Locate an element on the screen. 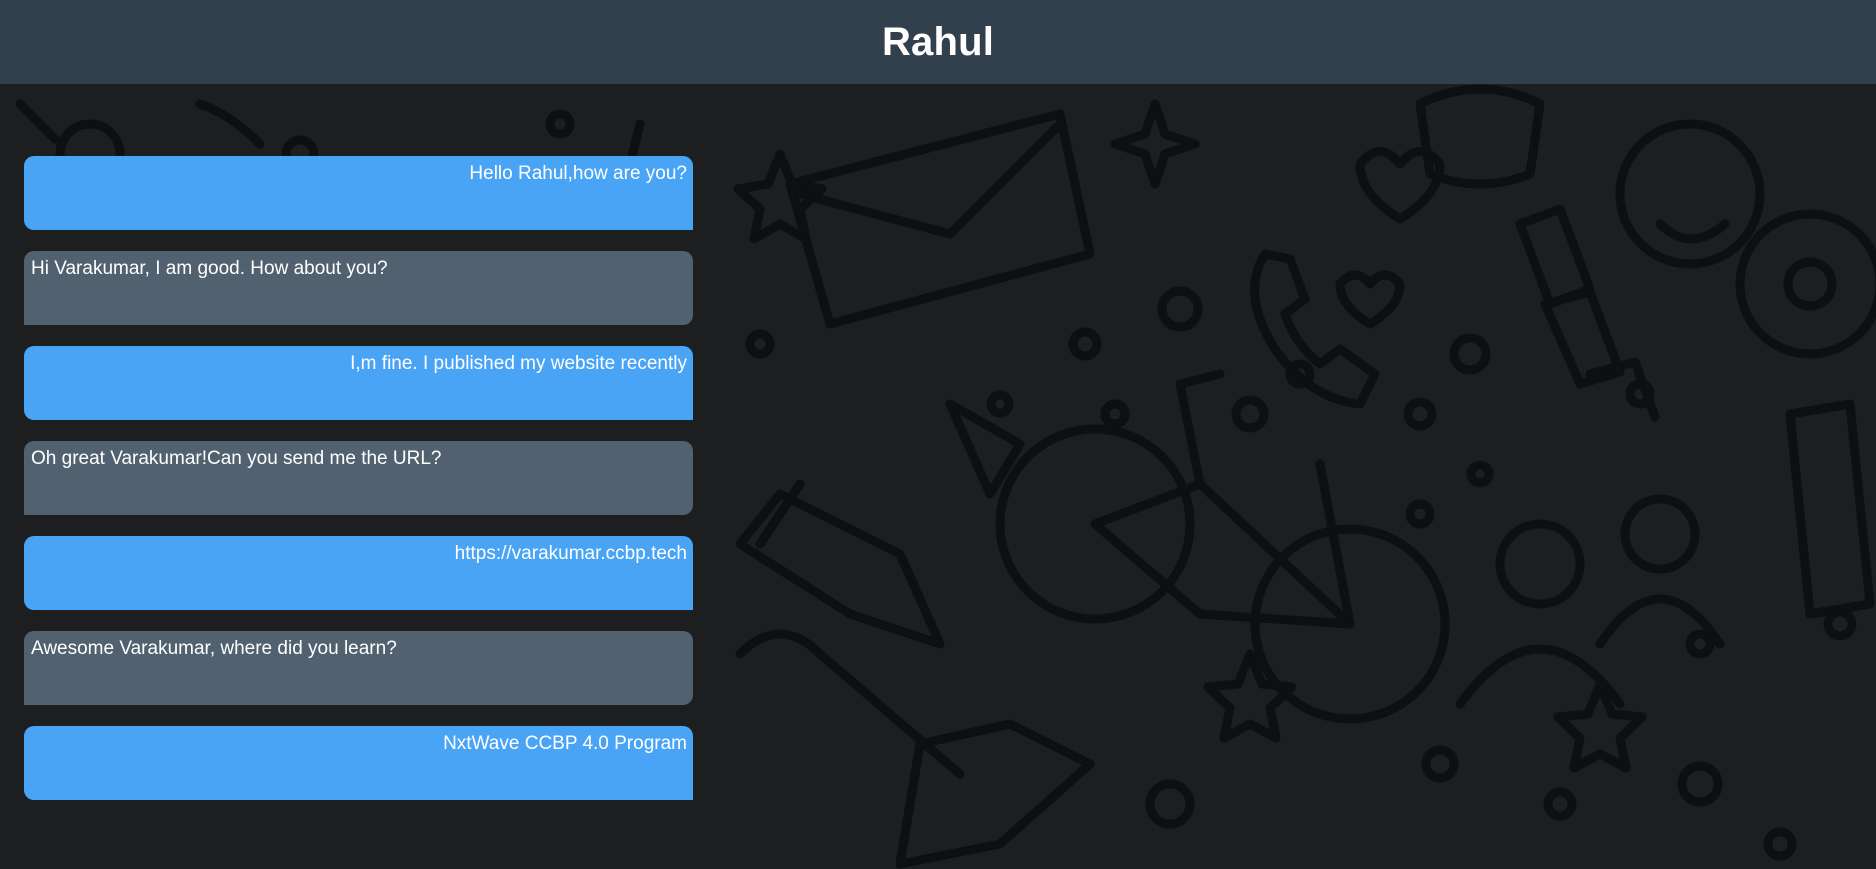 The image size is (1876, 869). chat-header: Rahul is located at coordinates (938, 42).